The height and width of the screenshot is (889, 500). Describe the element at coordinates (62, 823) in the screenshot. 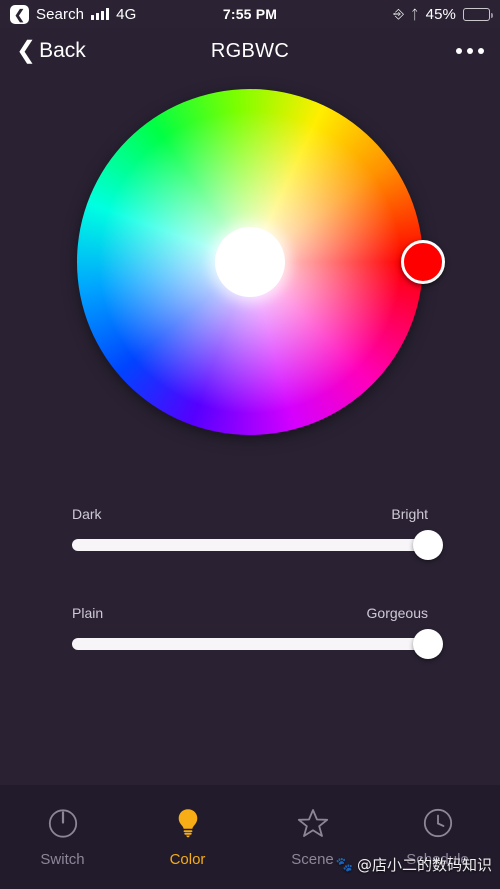

I see `power-icon` at that location.